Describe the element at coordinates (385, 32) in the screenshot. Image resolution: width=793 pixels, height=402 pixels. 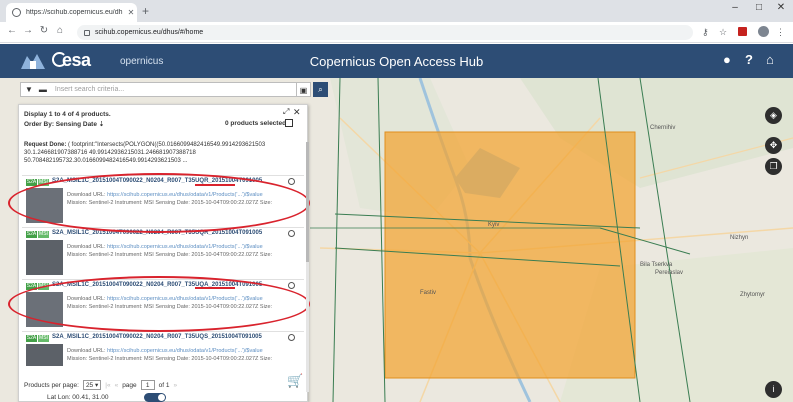
I see `address-bar: scihub.copernicus.eu/dhus/#/home` at that location.